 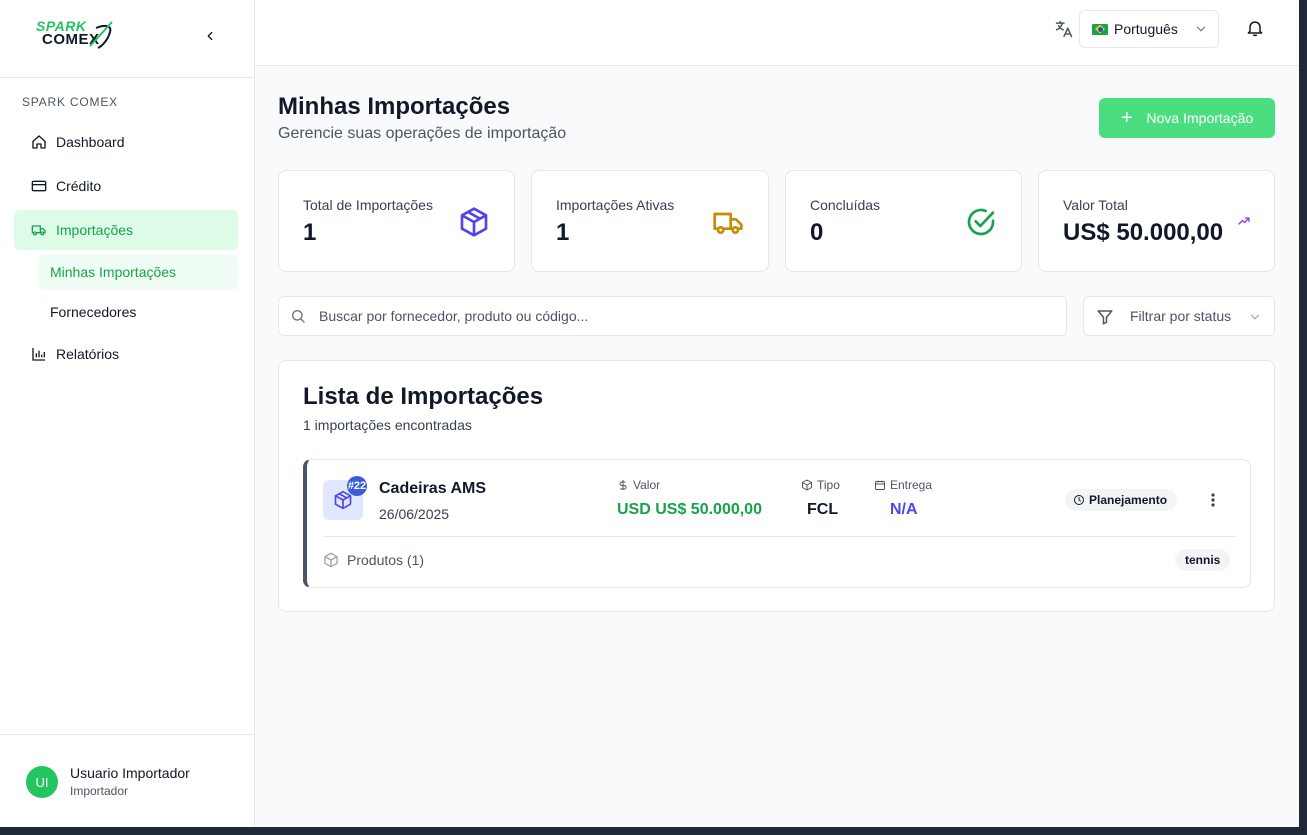 What do you see at coordinates (1126, 118) in the screenshot?
I see `plus-icon: +` at bounding box center [1126, 118].